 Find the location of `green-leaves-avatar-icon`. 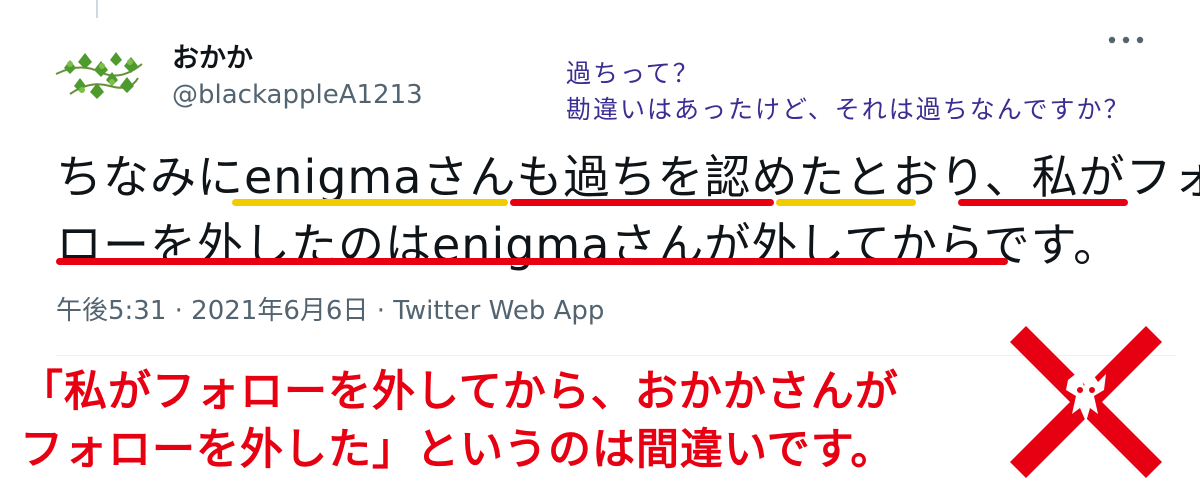

green-leaves-avatar-icon is located at coordinates (98, 82).